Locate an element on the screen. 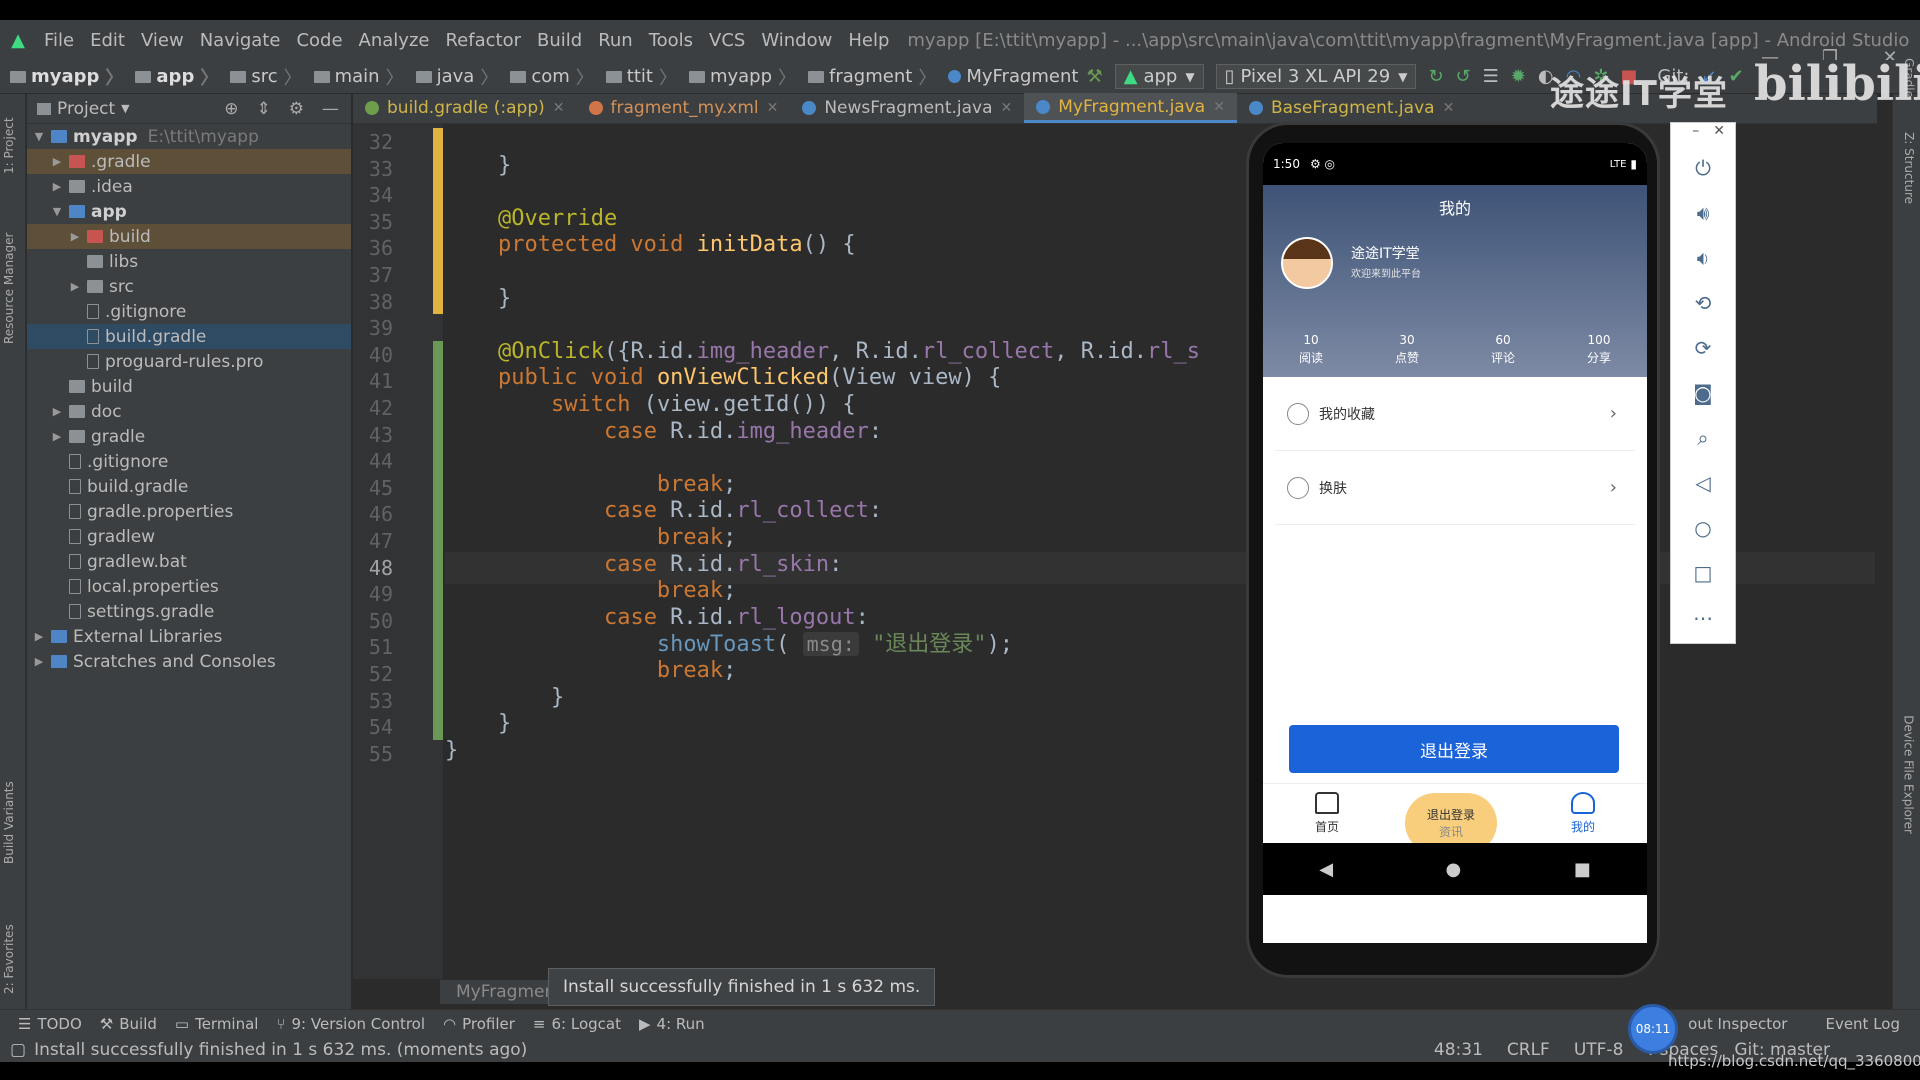 This screenshot has height=1080, width=1920. home-icon: ● is located at coordinates (1454, 869).